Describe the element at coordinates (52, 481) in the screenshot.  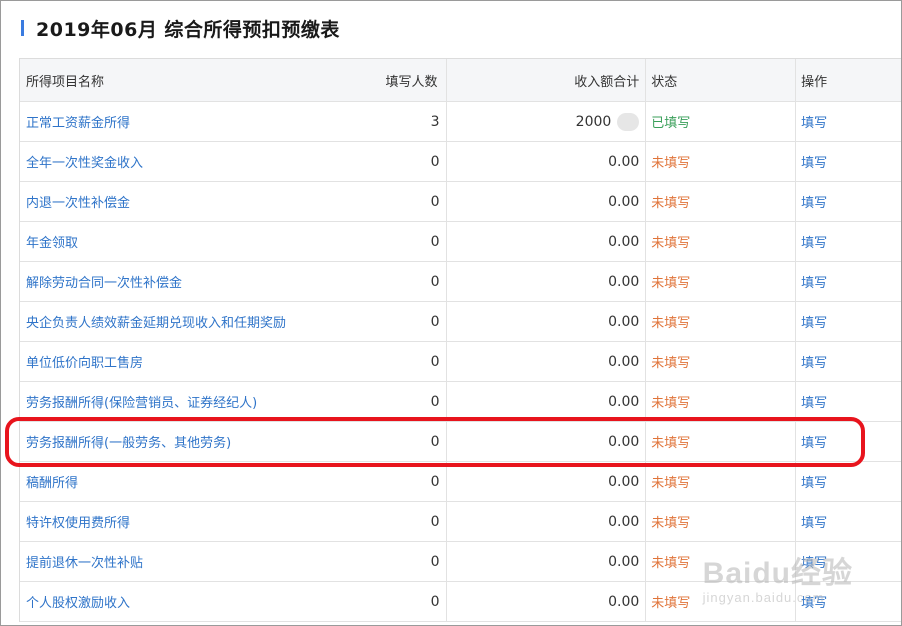
I see `item-name-link: 稿酬所得` at that location.